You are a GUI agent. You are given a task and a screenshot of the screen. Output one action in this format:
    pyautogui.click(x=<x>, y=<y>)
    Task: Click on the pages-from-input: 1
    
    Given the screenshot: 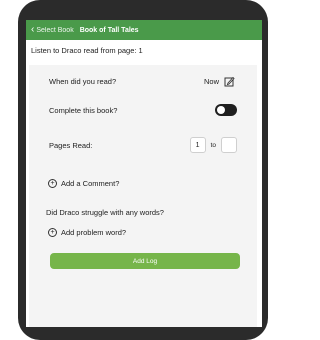 What is the action you would take?
    pyautogui.click(x=197, y=145)
    